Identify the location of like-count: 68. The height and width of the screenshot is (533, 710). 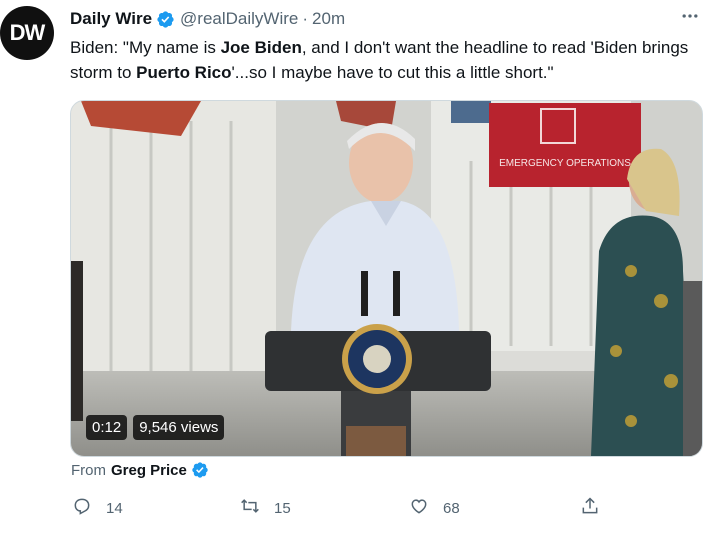
(451, 508).